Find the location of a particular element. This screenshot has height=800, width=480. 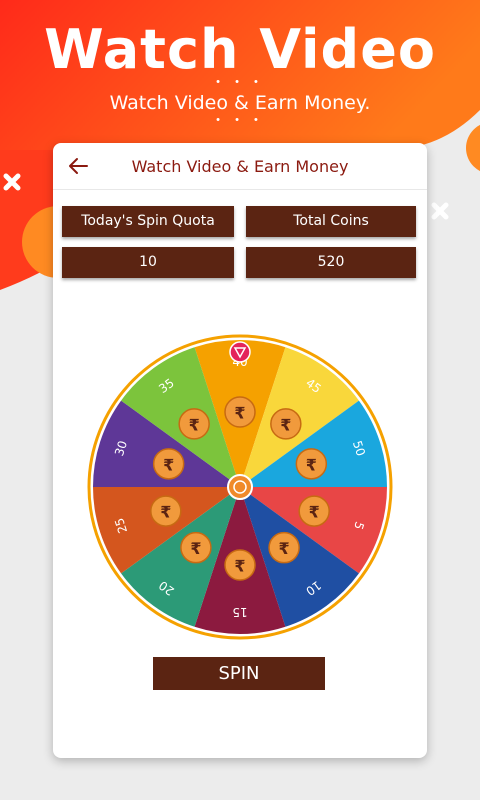

spin-button: SPIN is located at coordinates (239, 673).